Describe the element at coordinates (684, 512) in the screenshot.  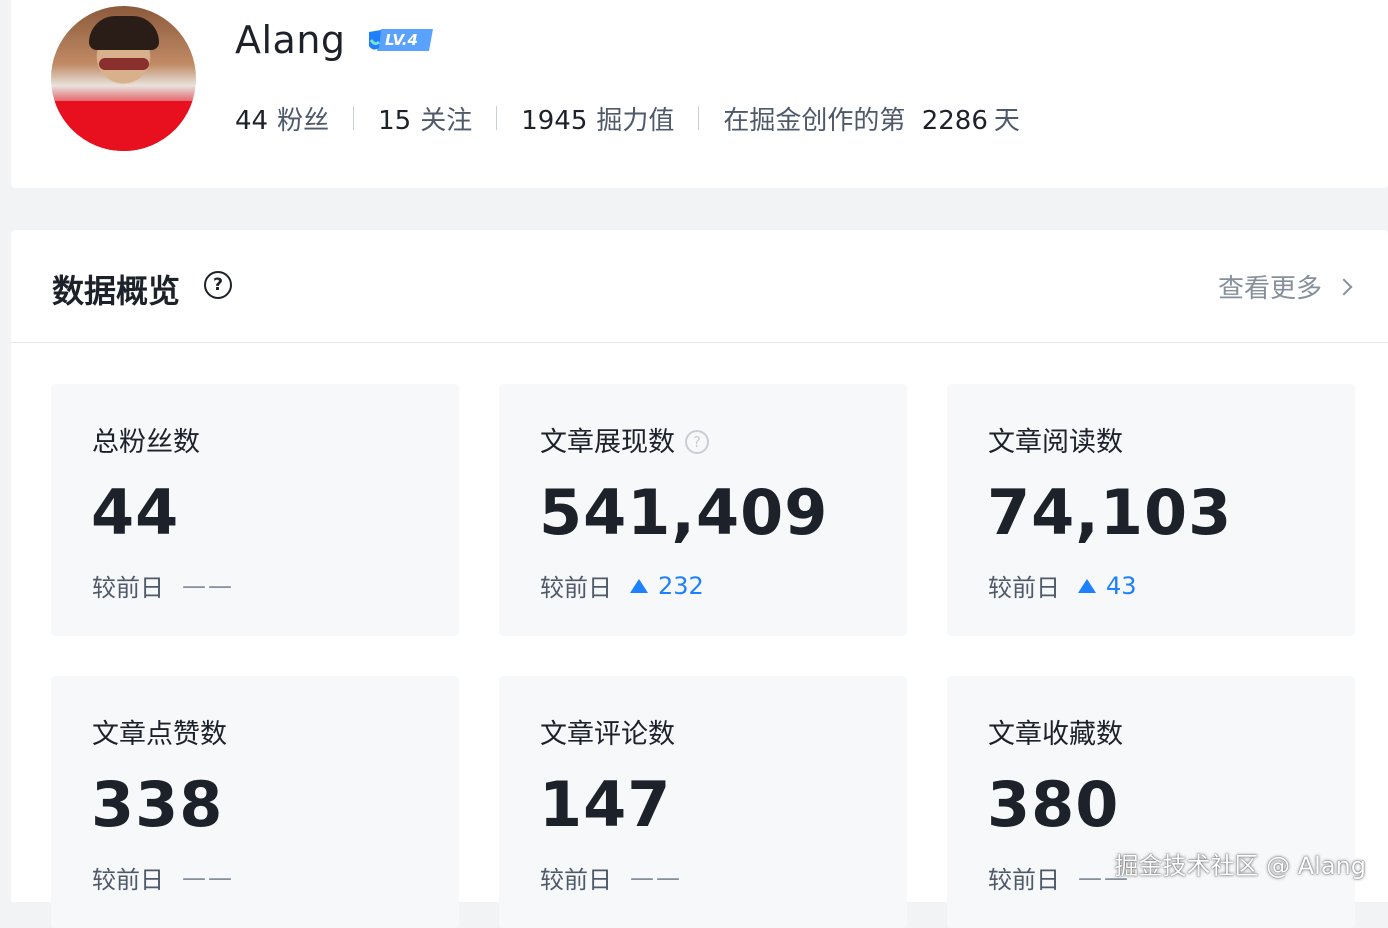
I see `stat-value: 541,409` at that location.